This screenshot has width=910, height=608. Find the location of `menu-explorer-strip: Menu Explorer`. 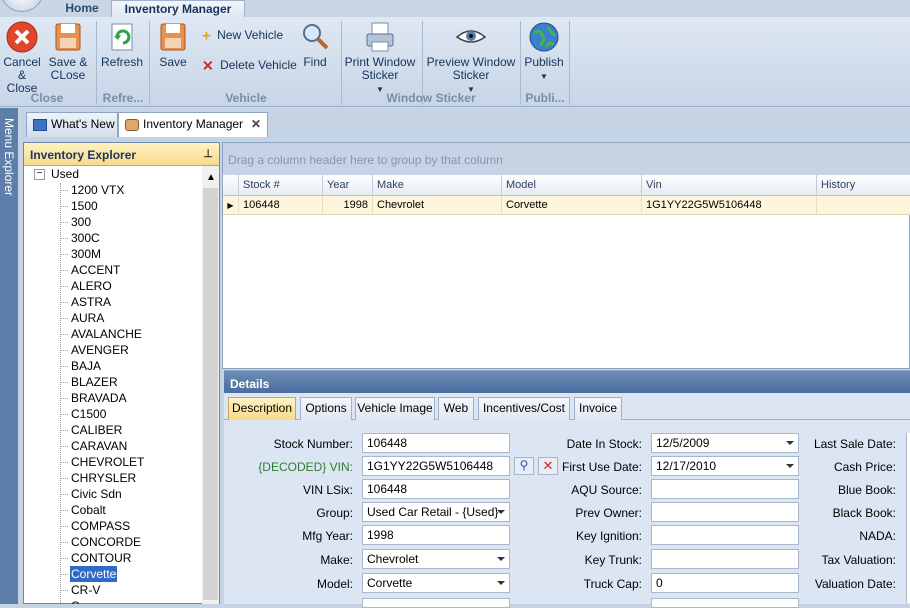

menu-explorer-strip: Menu Explorer is located at coordinates (9, 356).